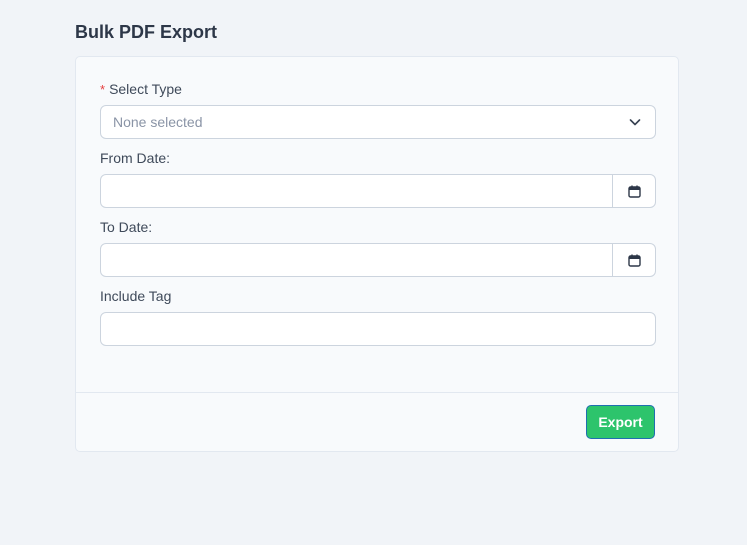  I want to click on export-button: Export, so click(620, 422).